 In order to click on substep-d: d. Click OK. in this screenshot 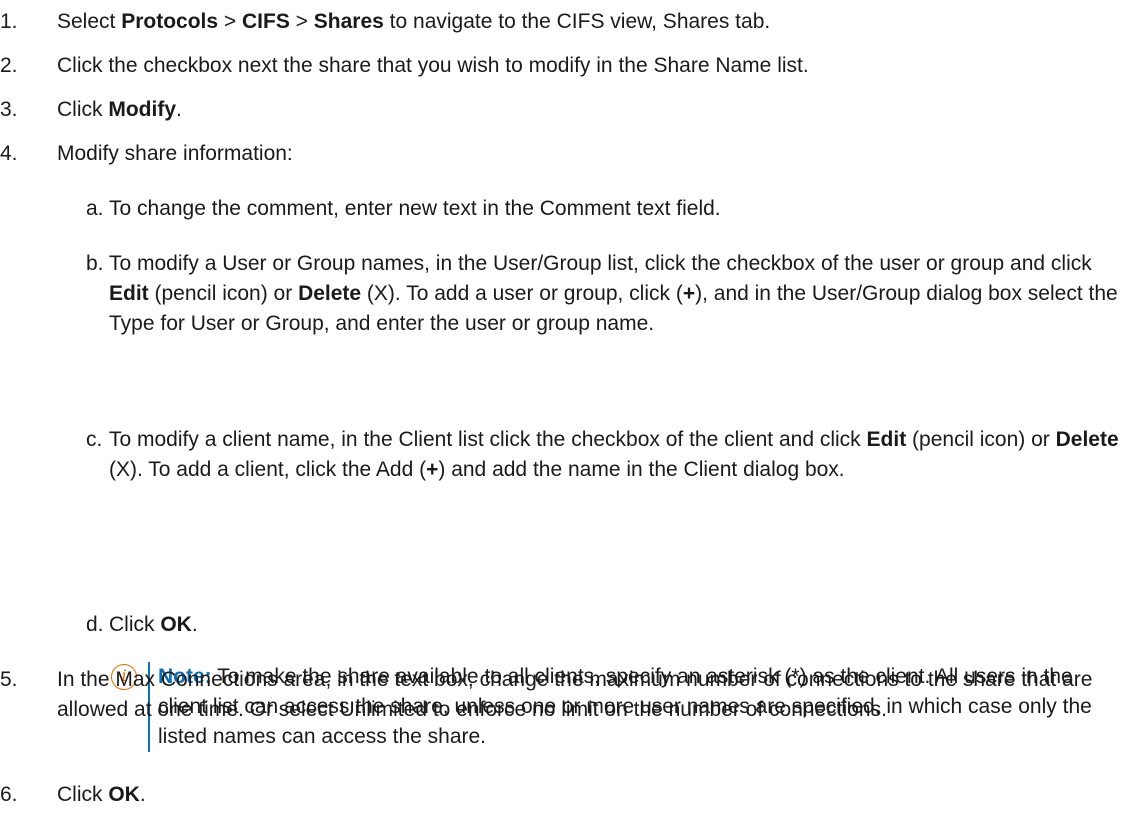, I will do `click(602, 625)`.